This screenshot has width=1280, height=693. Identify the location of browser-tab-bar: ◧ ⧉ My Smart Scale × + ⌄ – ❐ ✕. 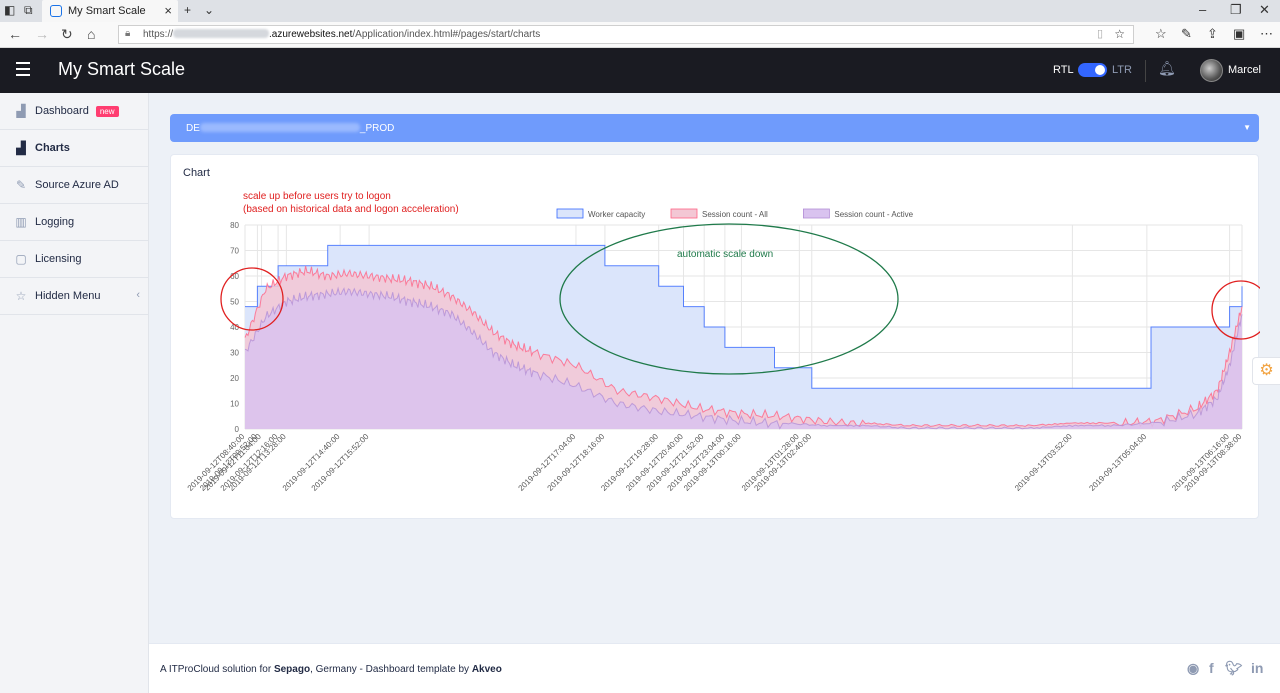
(640, 11).